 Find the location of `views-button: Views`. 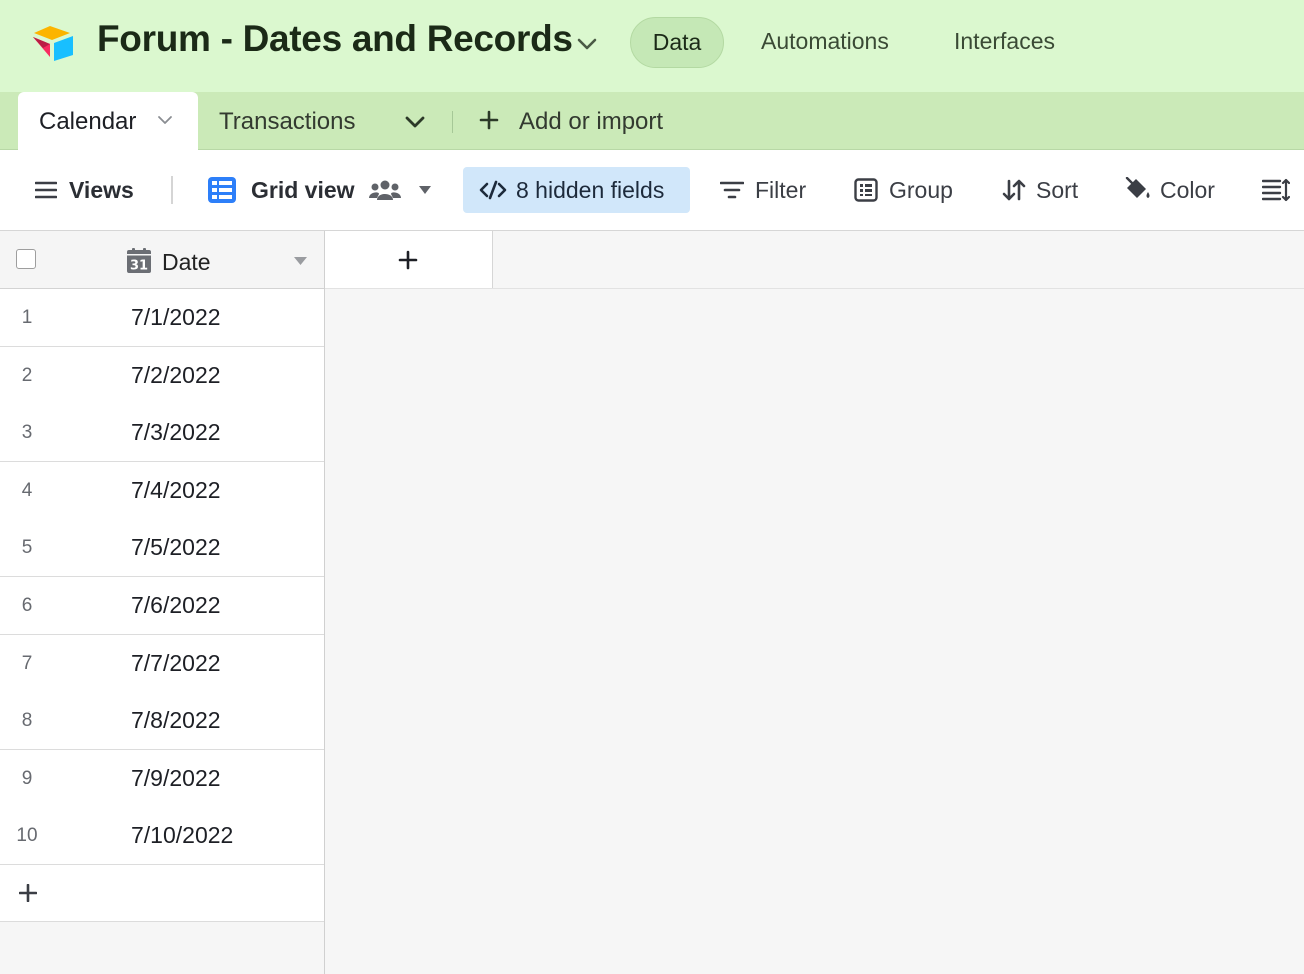

views-button: Views is located at coordinates (84, 190).